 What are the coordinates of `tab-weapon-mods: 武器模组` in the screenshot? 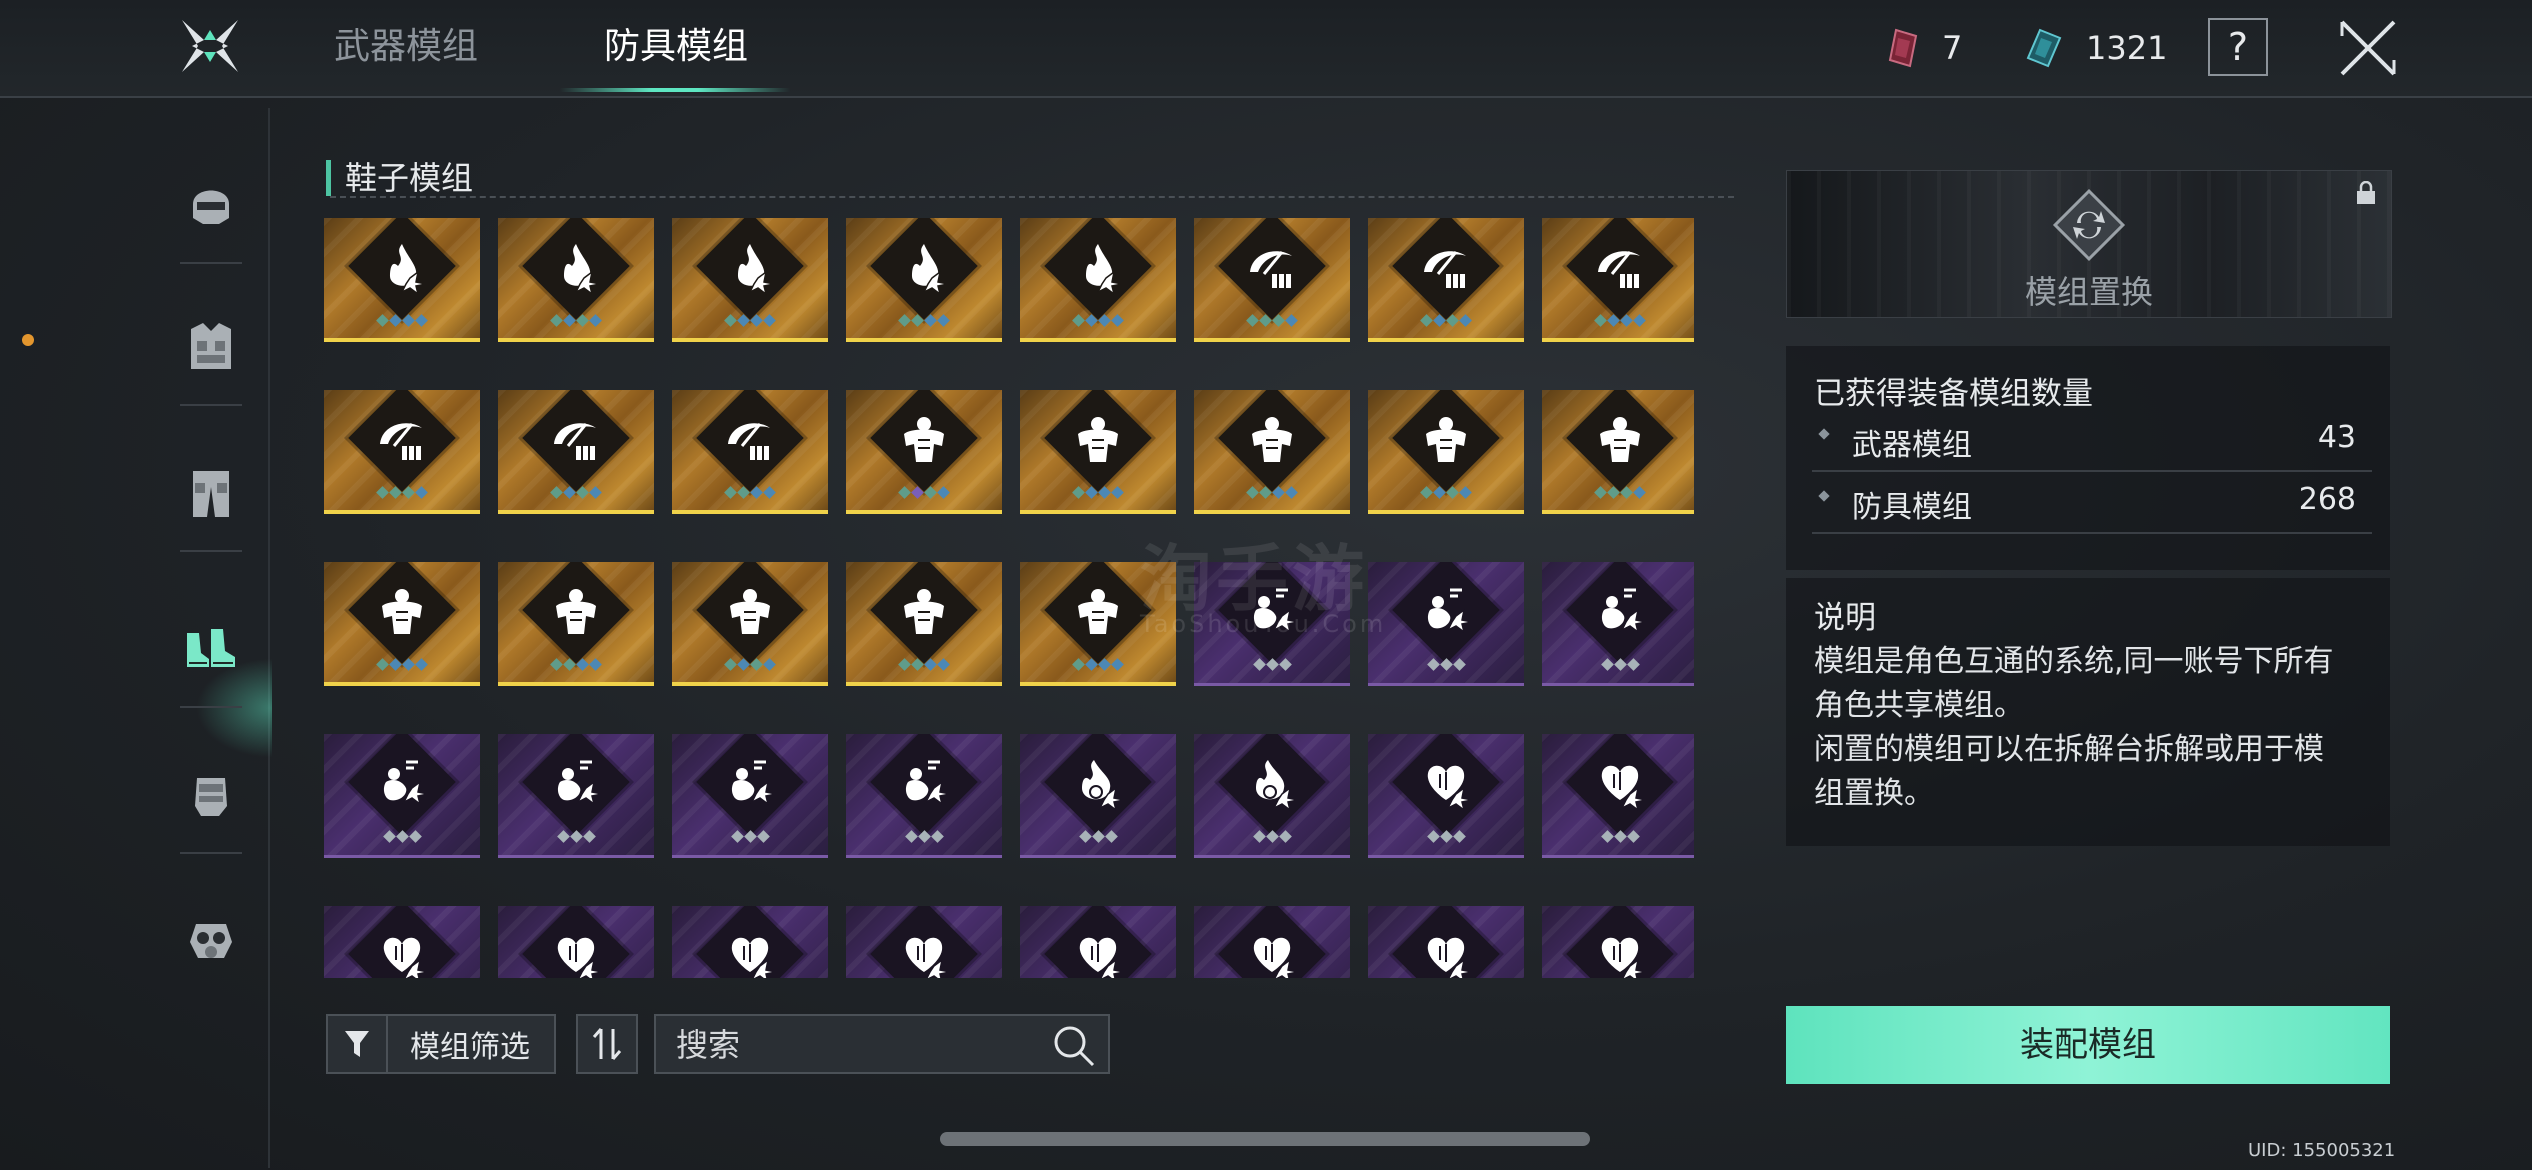 It's located at (406, 47).